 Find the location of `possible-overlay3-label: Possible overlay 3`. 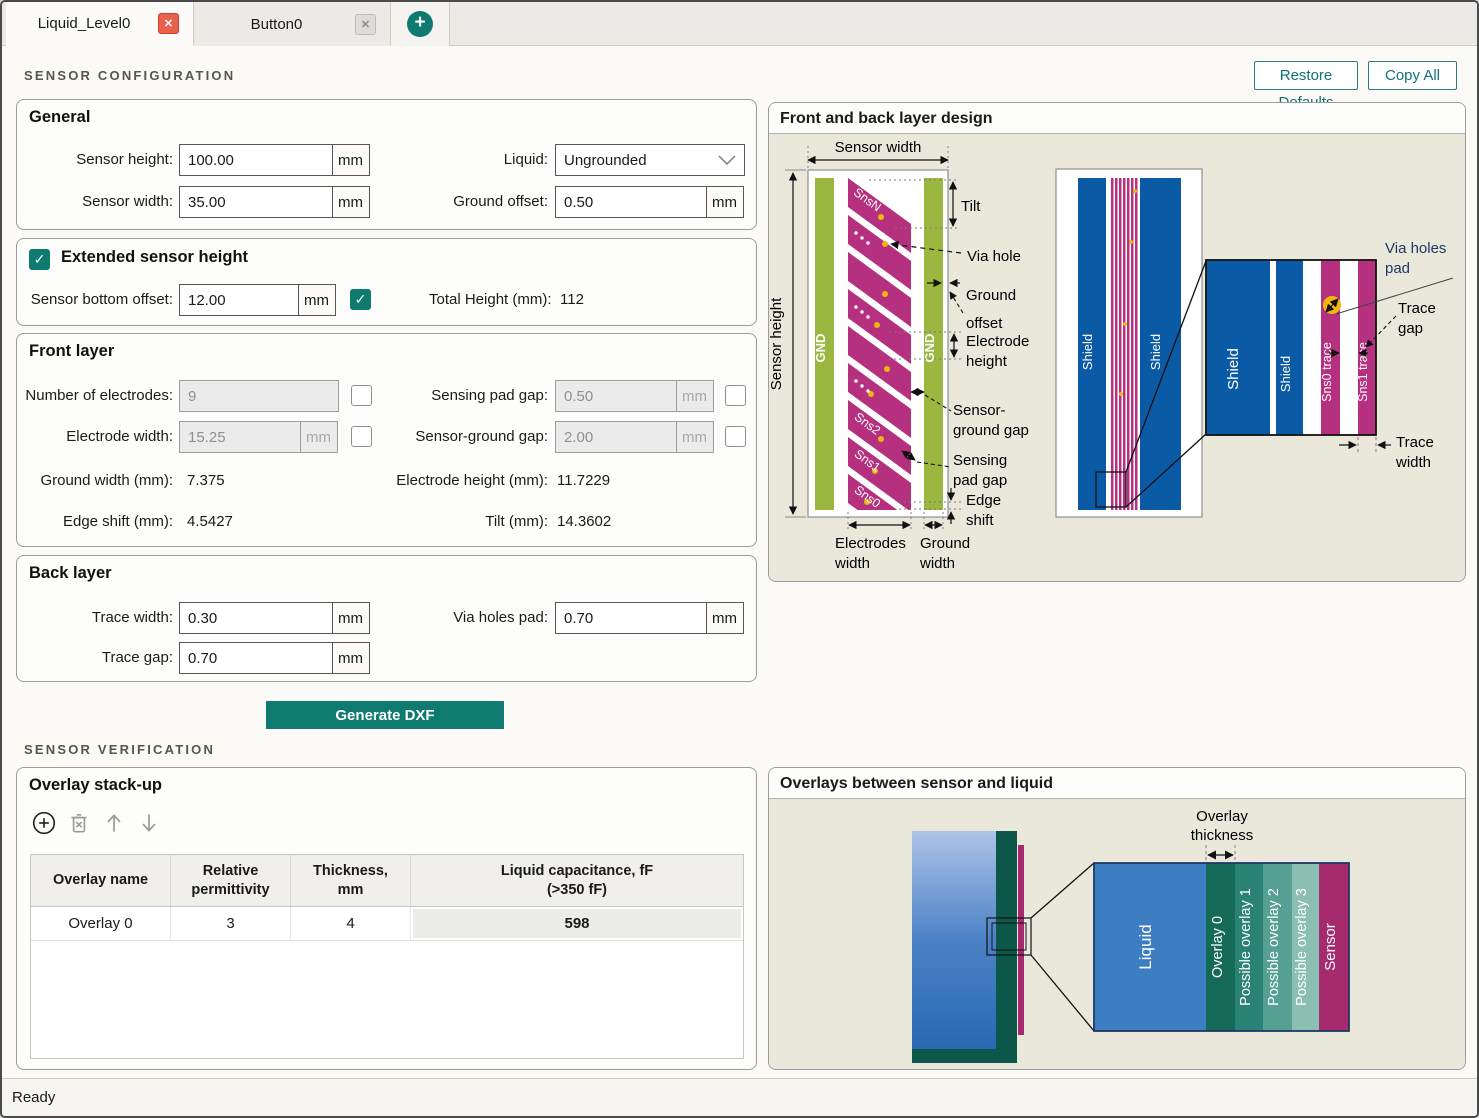

possible-overlay3-label: Possible overlay 3 is located at coordinates (1302, 947).